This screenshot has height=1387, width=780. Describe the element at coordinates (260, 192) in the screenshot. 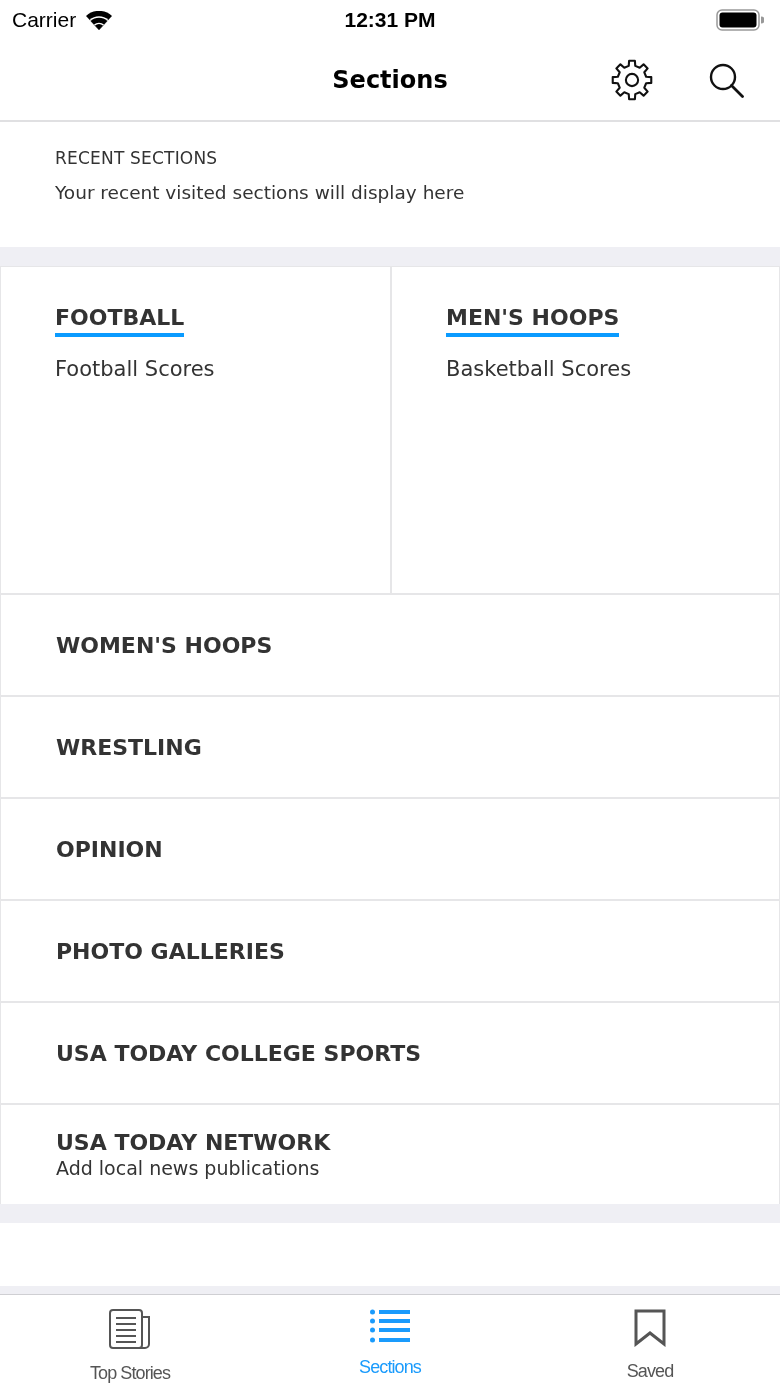

I see `recent-sections-message: Your recent visited sections will display here` at that location.